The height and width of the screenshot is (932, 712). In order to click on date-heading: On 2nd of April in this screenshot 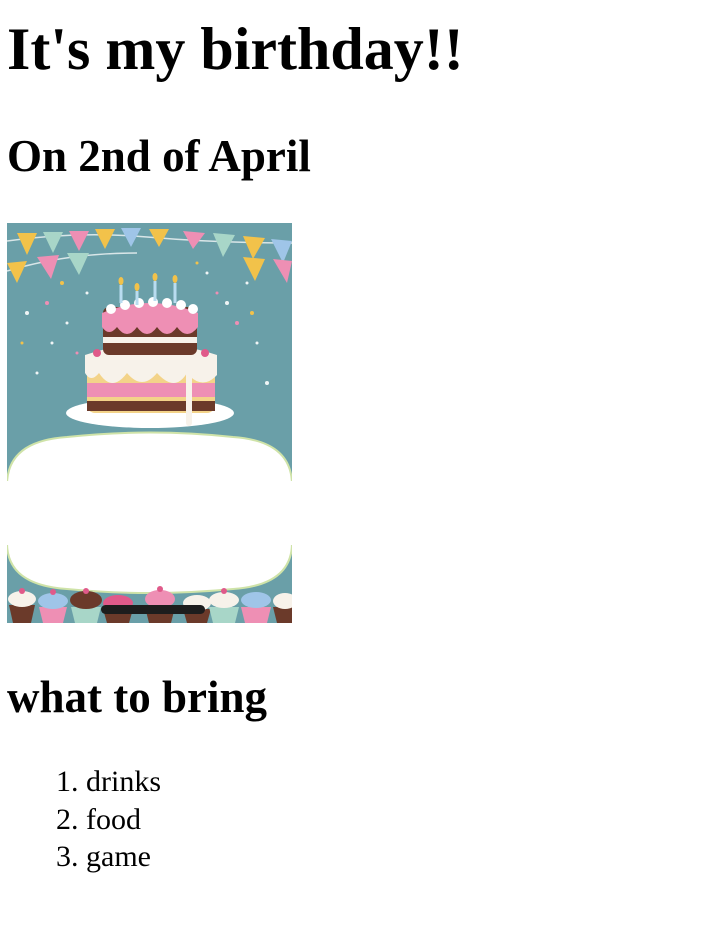, I will do `click(159, 156)`.